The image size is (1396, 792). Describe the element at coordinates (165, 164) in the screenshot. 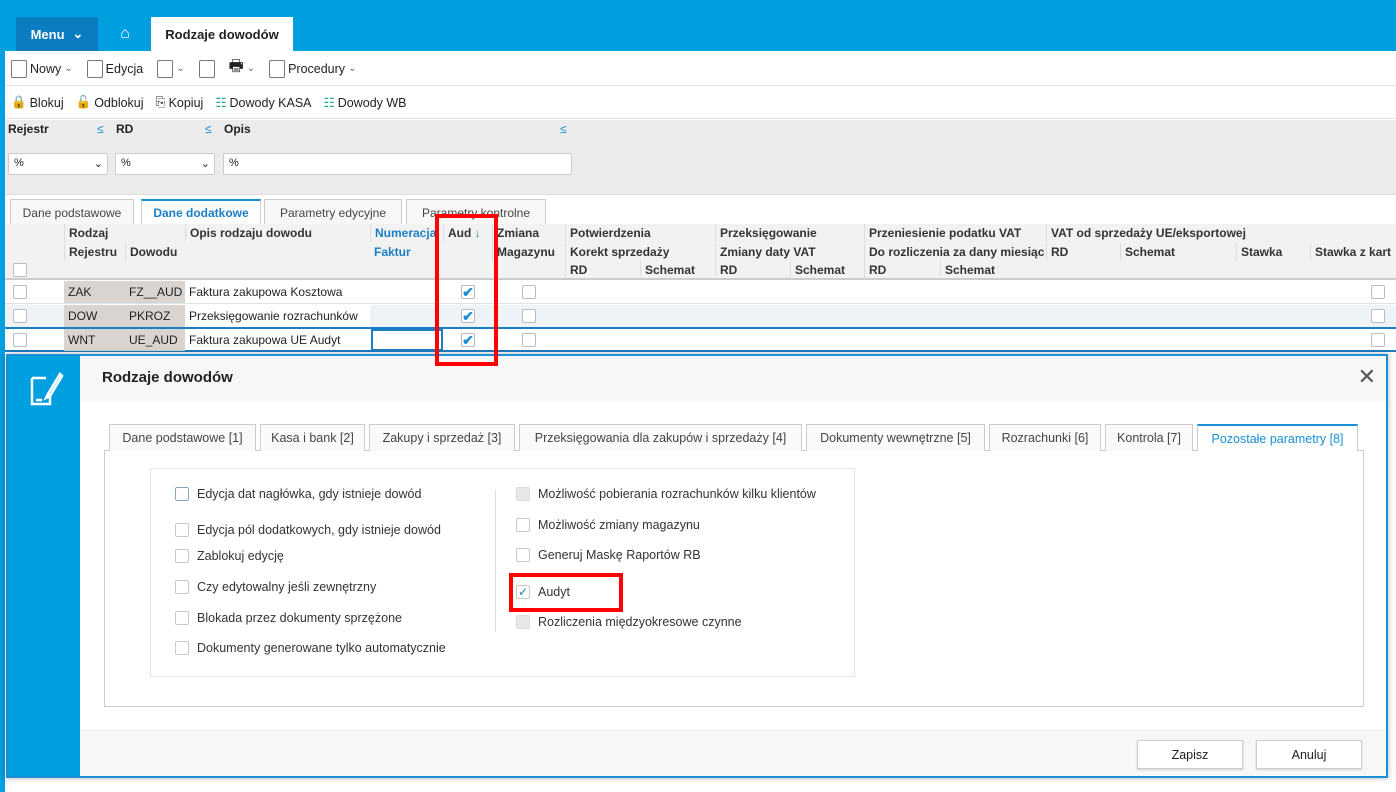

I see `rd-select: % ⌄` at that location.